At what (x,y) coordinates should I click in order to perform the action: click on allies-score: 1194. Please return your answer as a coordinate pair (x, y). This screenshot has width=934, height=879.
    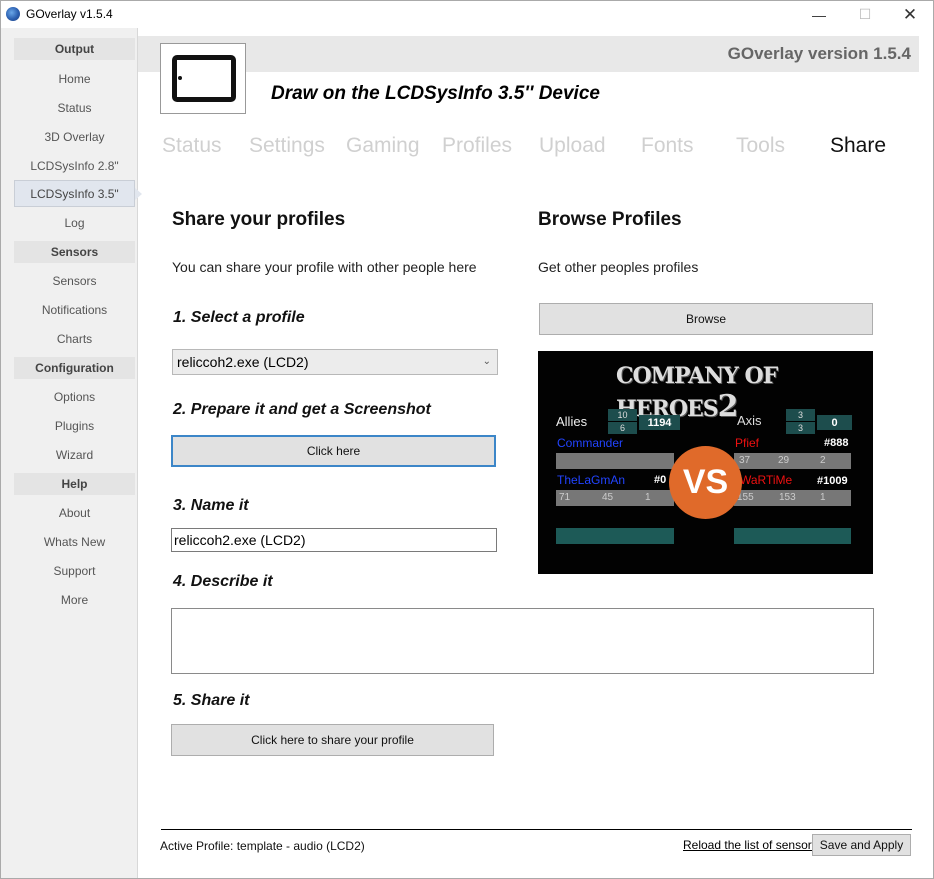
    Looking at the image, I should click on (659, 422).